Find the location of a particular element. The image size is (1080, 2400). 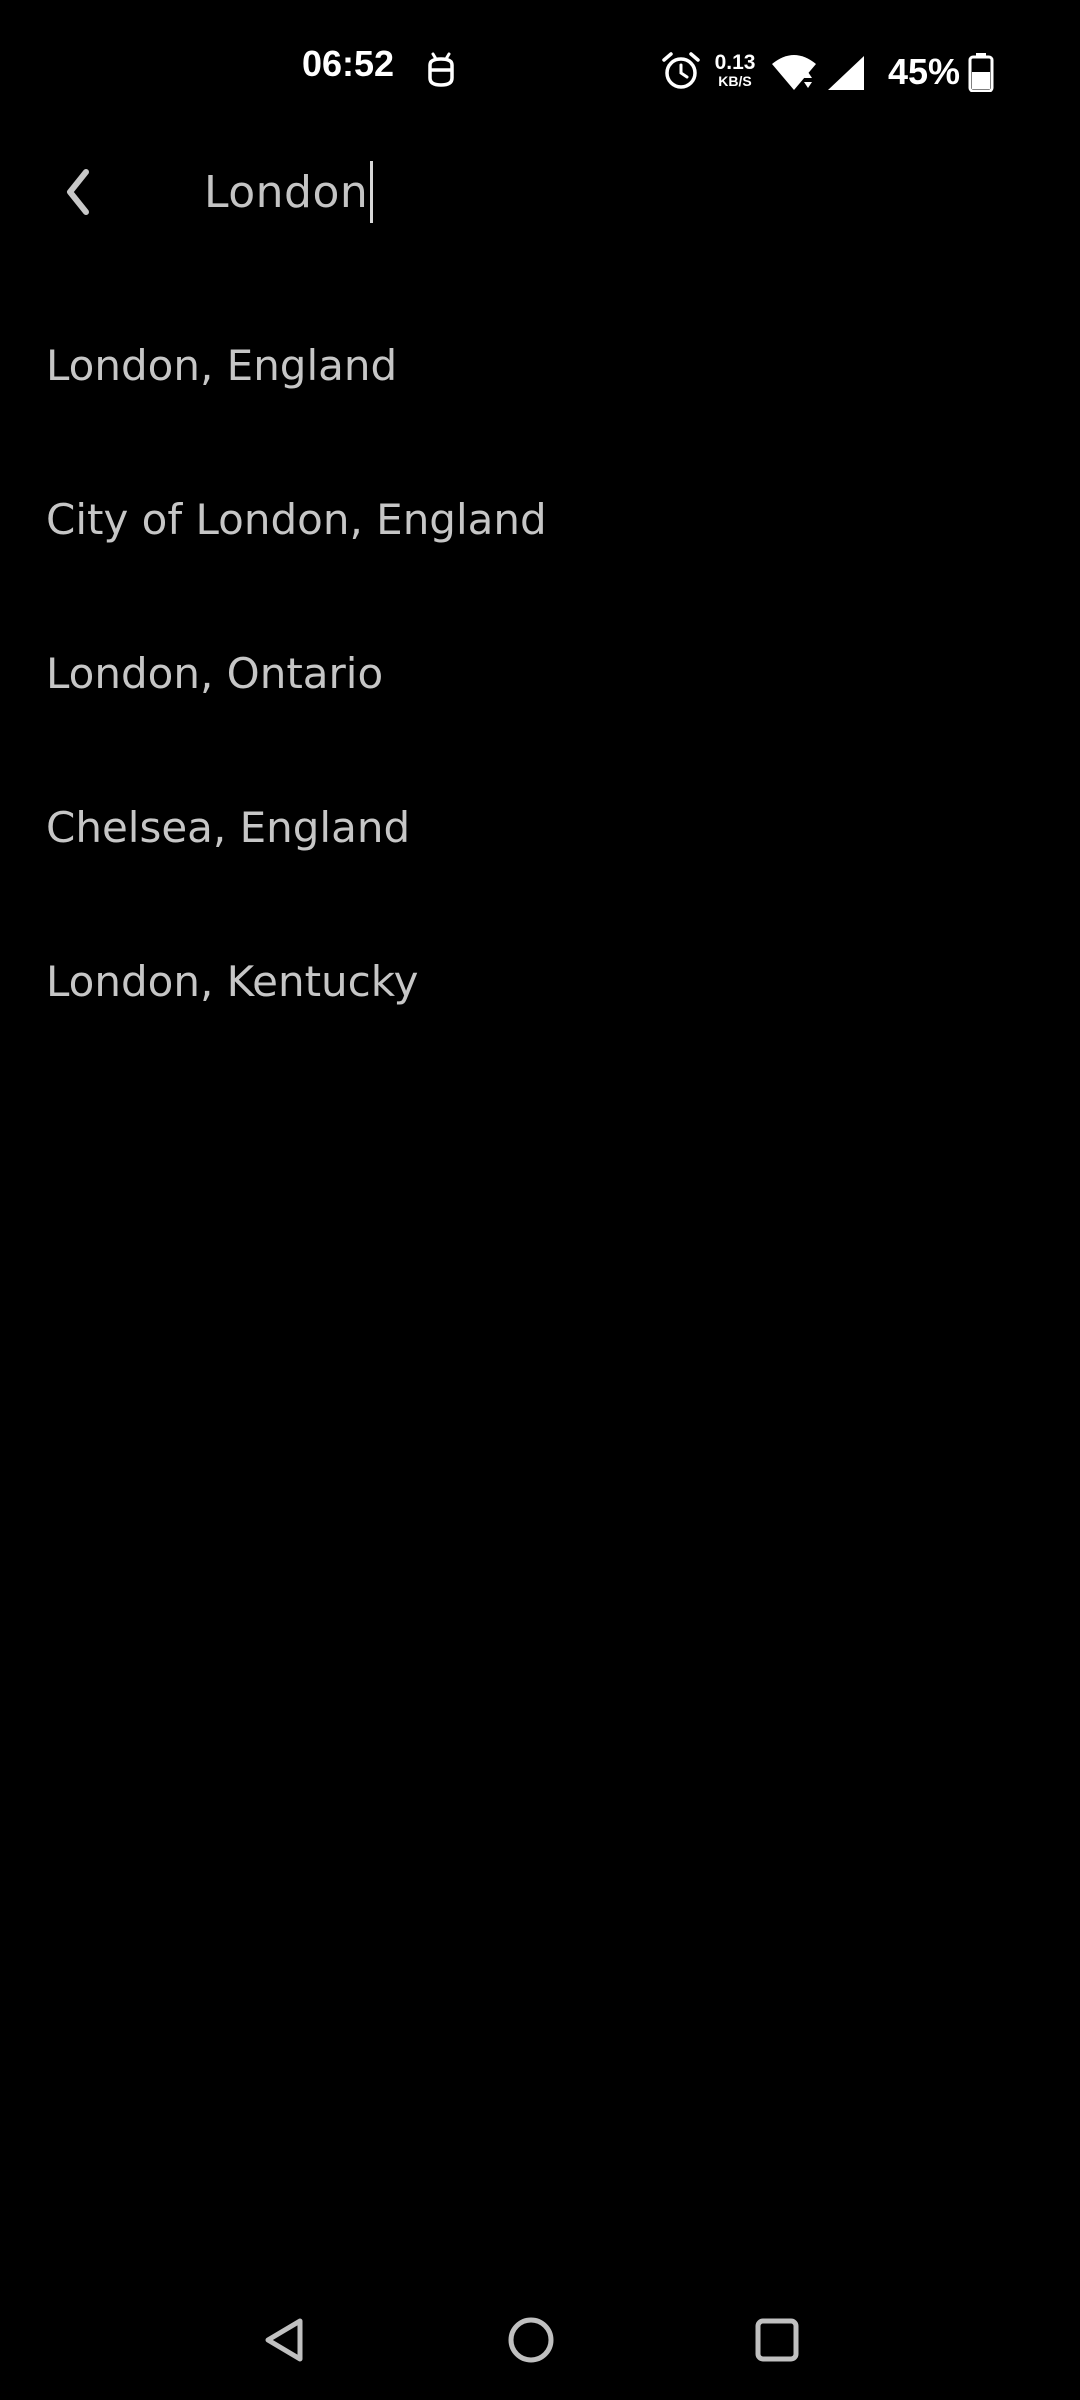

result-item: London, Ontario is located at coordinates (540, 673).